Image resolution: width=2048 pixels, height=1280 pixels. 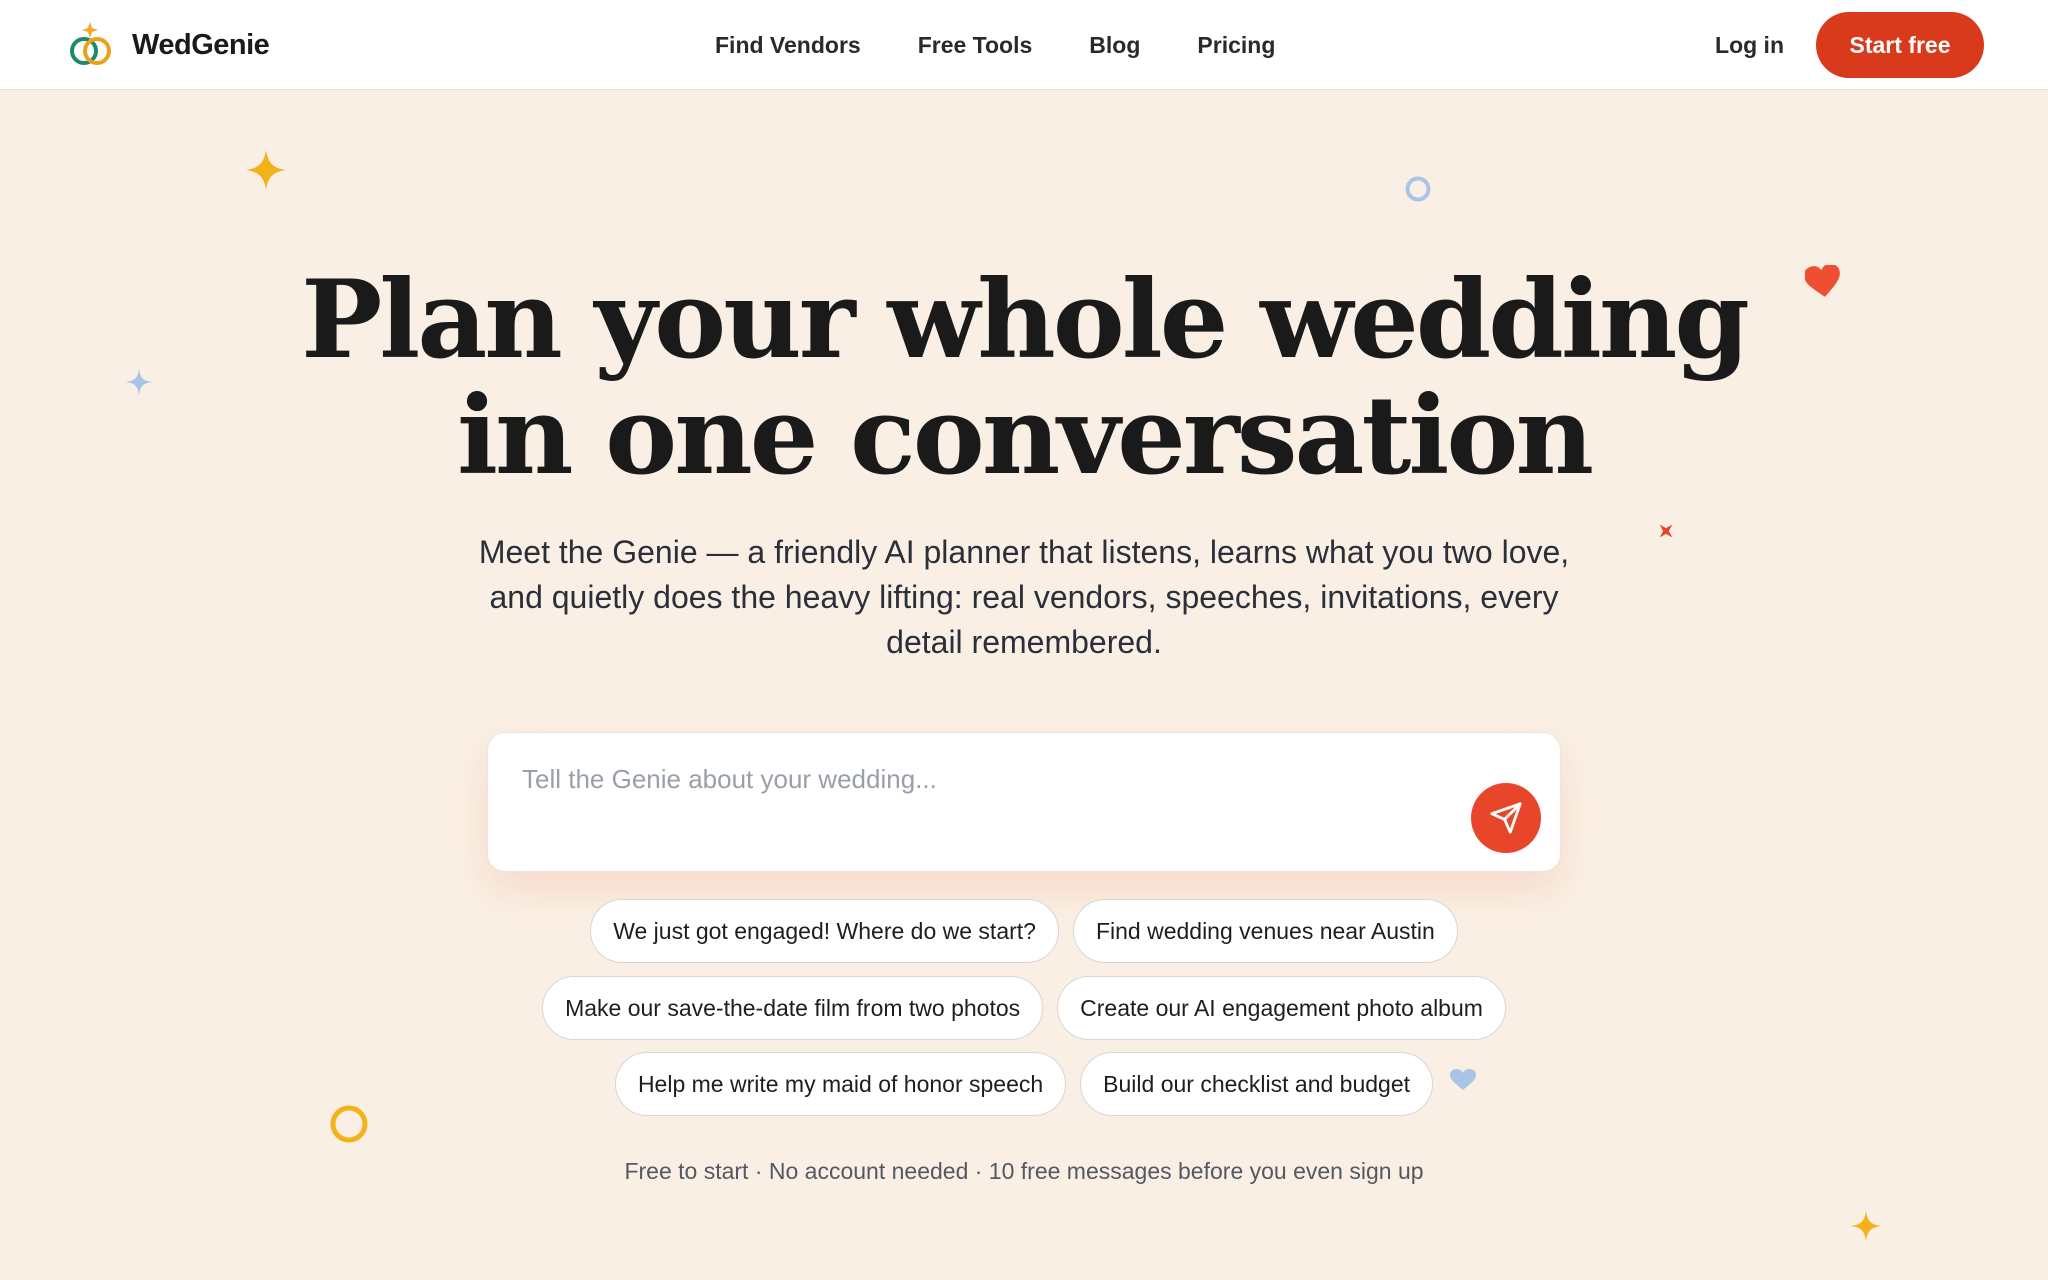 I want to click on nav-find-vendors: Find Vendors, so click(x=788, y=45).